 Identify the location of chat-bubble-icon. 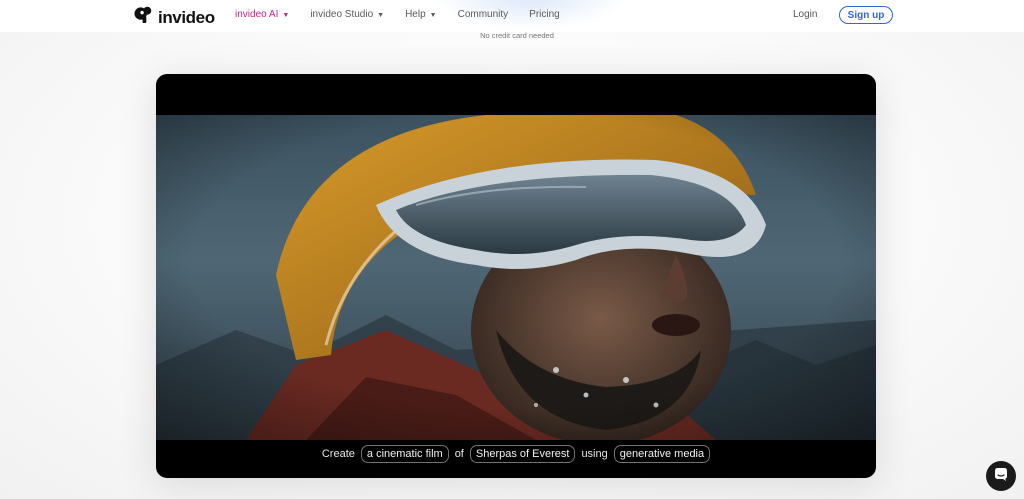
(1001, 476).